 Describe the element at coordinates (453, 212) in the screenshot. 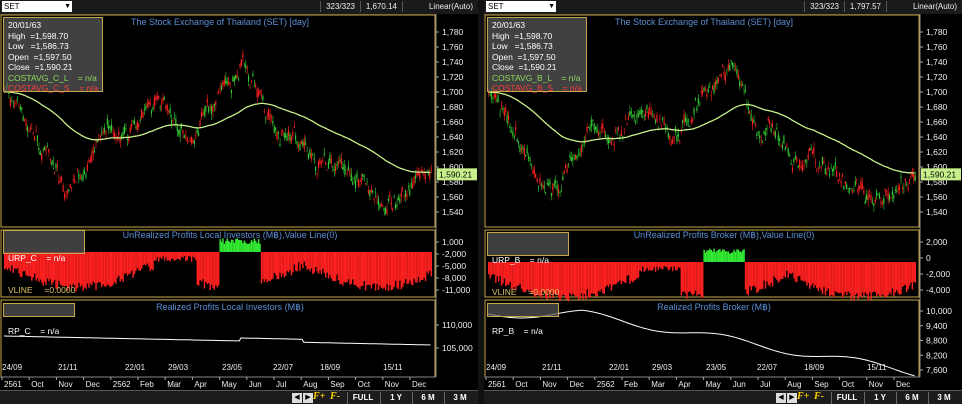

I see `price-tick-label: 1,540` at that location.